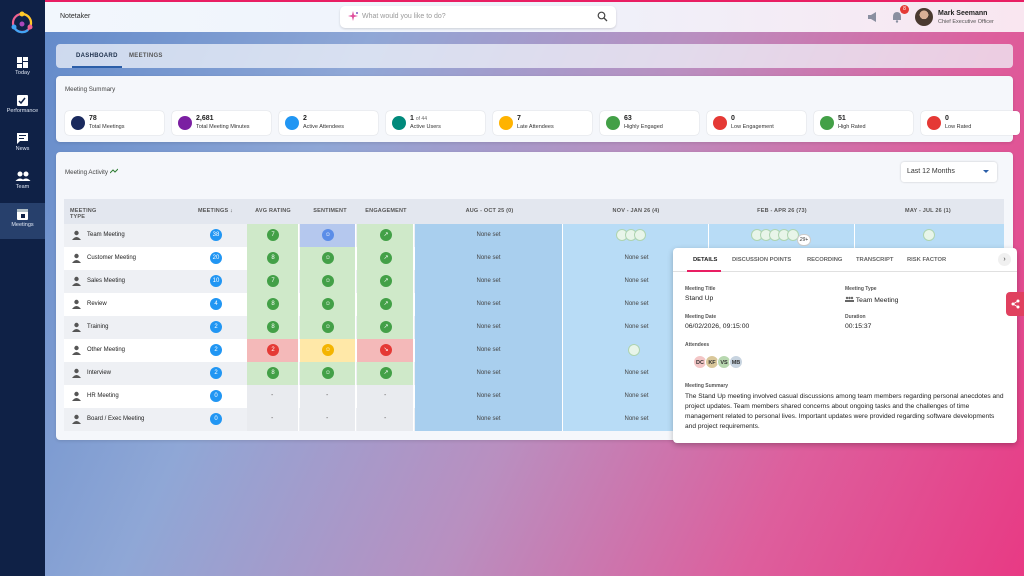 The width and height of the screenshot is (1024, 576). I want to click on stat-card: 7 Late Attendees, so click(542, 123).